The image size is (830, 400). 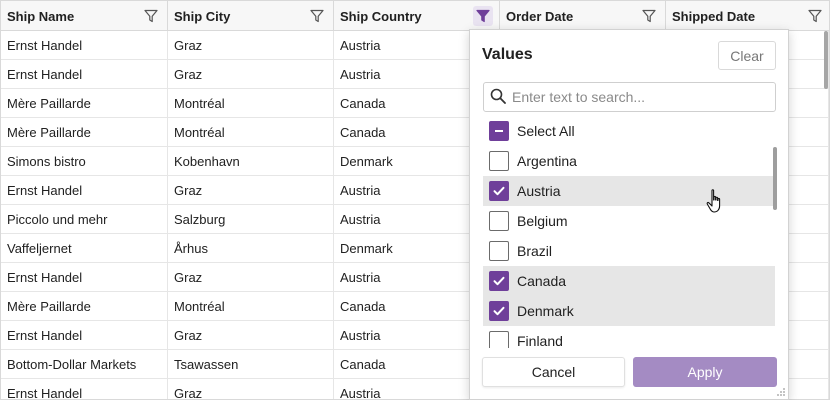 What do you see at coordinates (546, 131) in the screenshot?
I see `select-all-label: Select All` at bounding box center [546, 131].